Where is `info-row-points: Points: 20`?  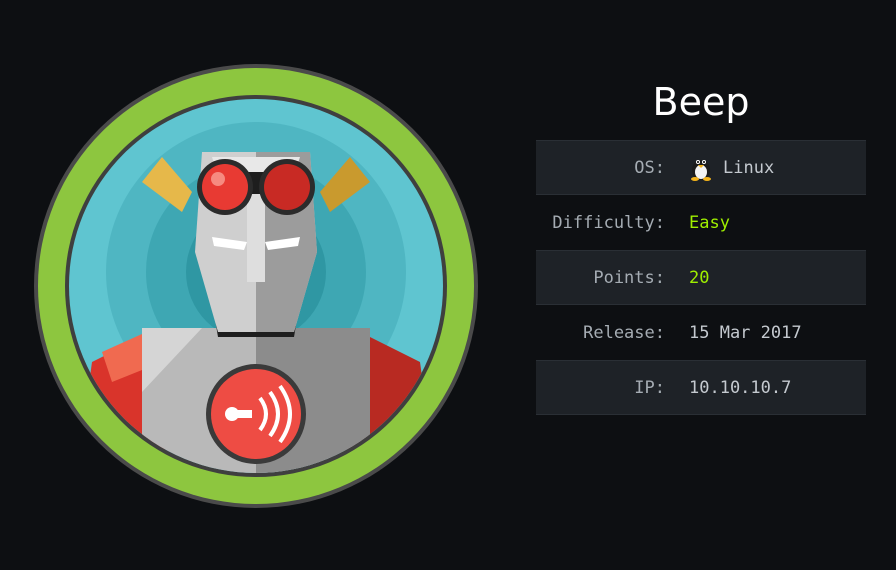
info-row-points: Points: 20 is located at coordinates (701, 277).